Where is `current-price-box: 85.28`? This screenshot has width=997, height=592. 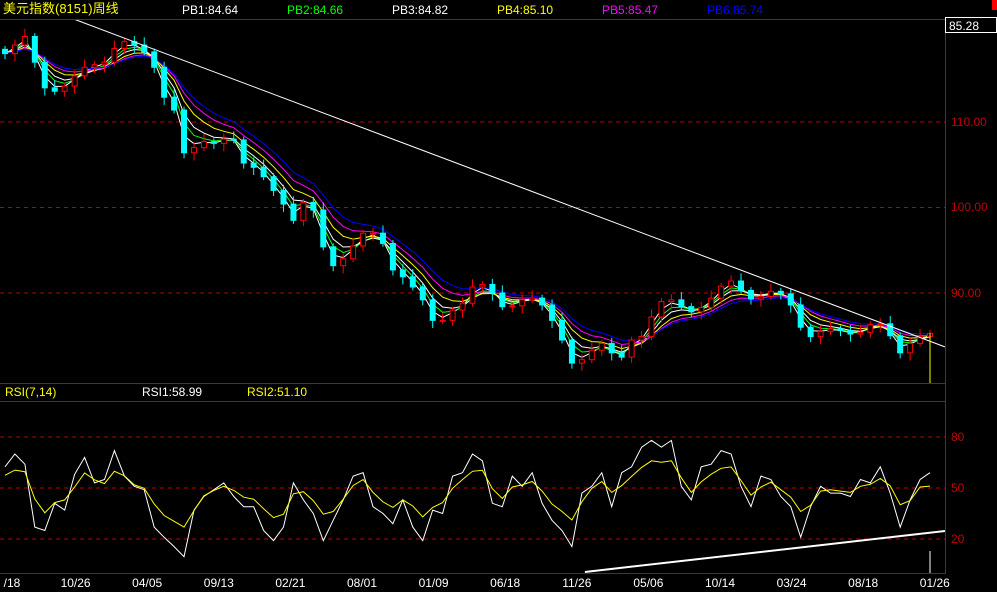 current-price-box: 85.28 is located at coordinates (971, 25).